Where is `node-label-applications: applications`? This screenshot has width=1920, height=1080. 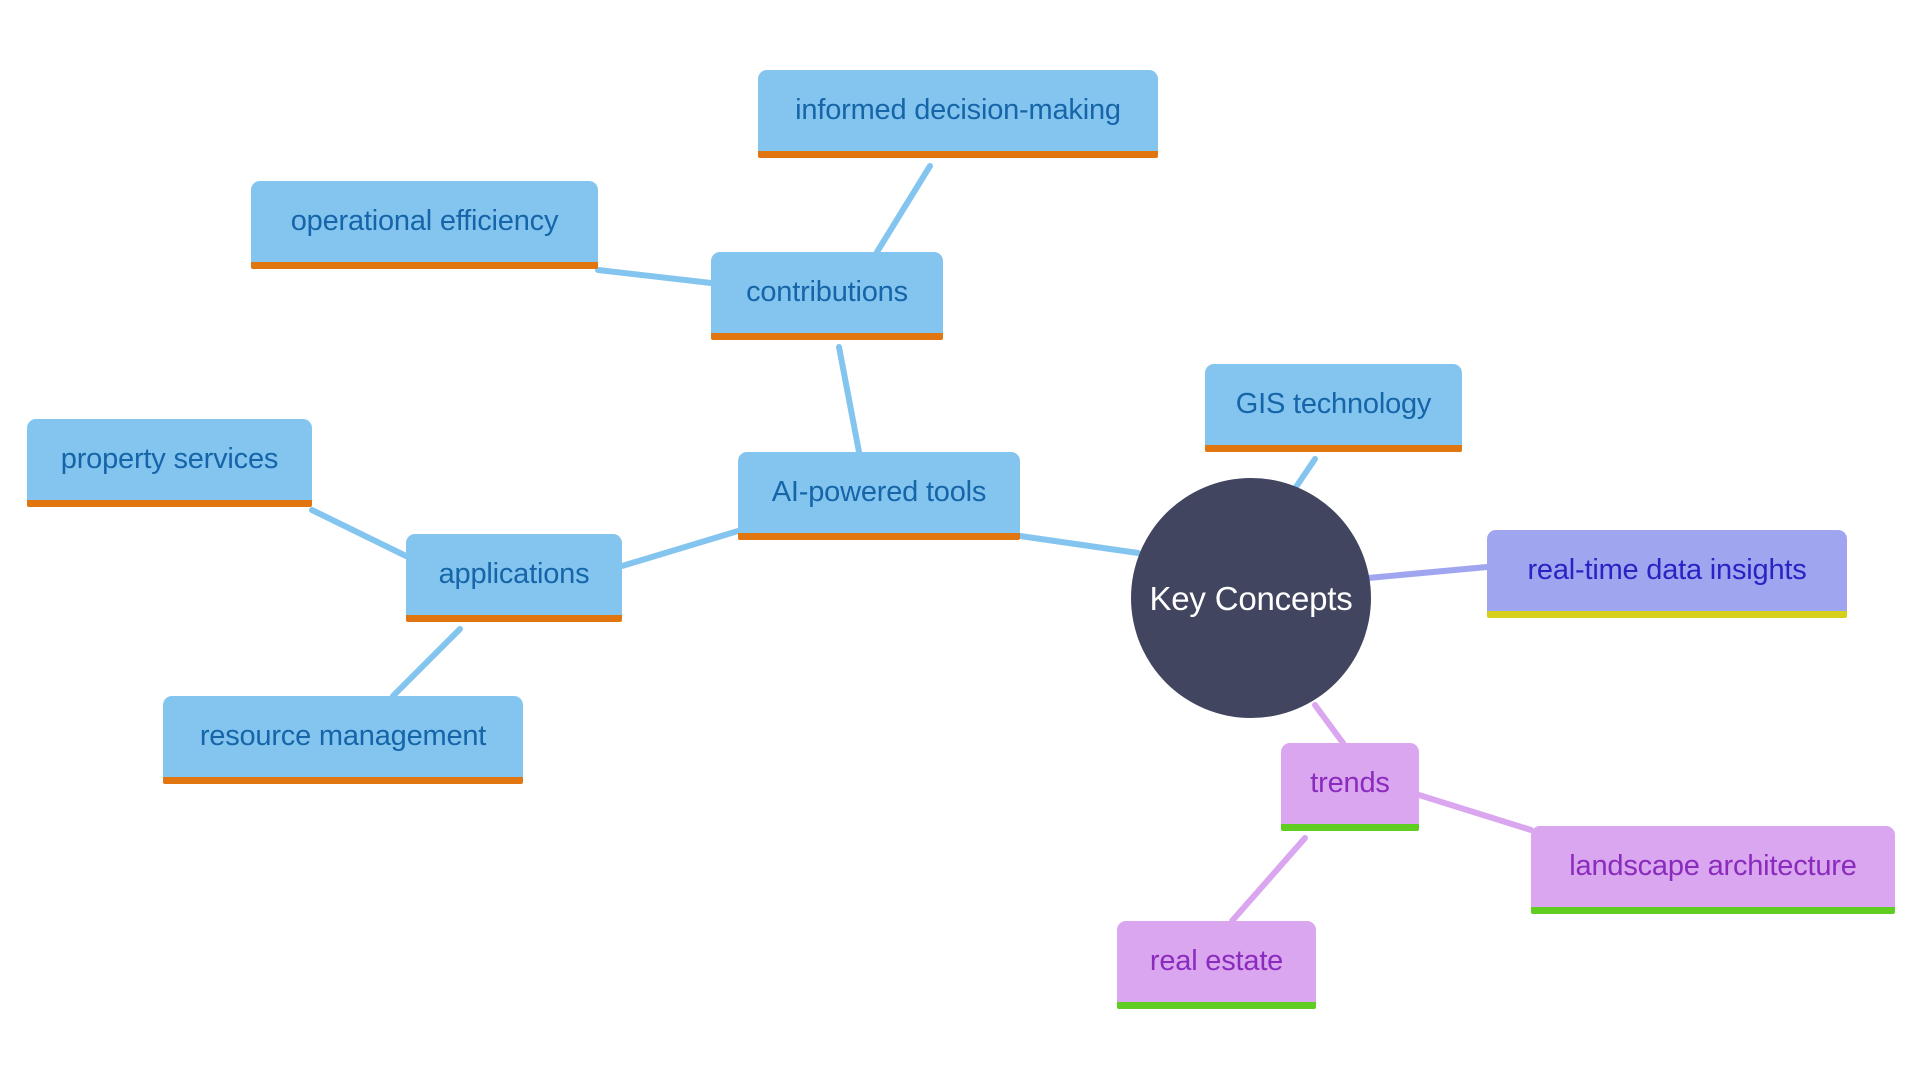
node-label-applications: applications is located at coordinates (514, 574).